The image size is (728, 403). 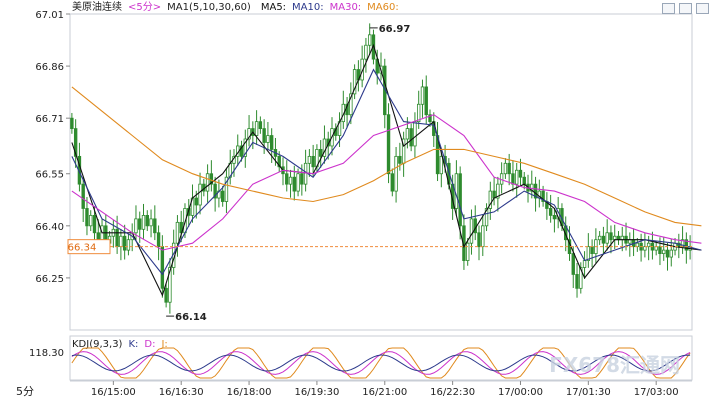 I want to click on x-tick-label: 16/21:00, so click(x=384, y=392).